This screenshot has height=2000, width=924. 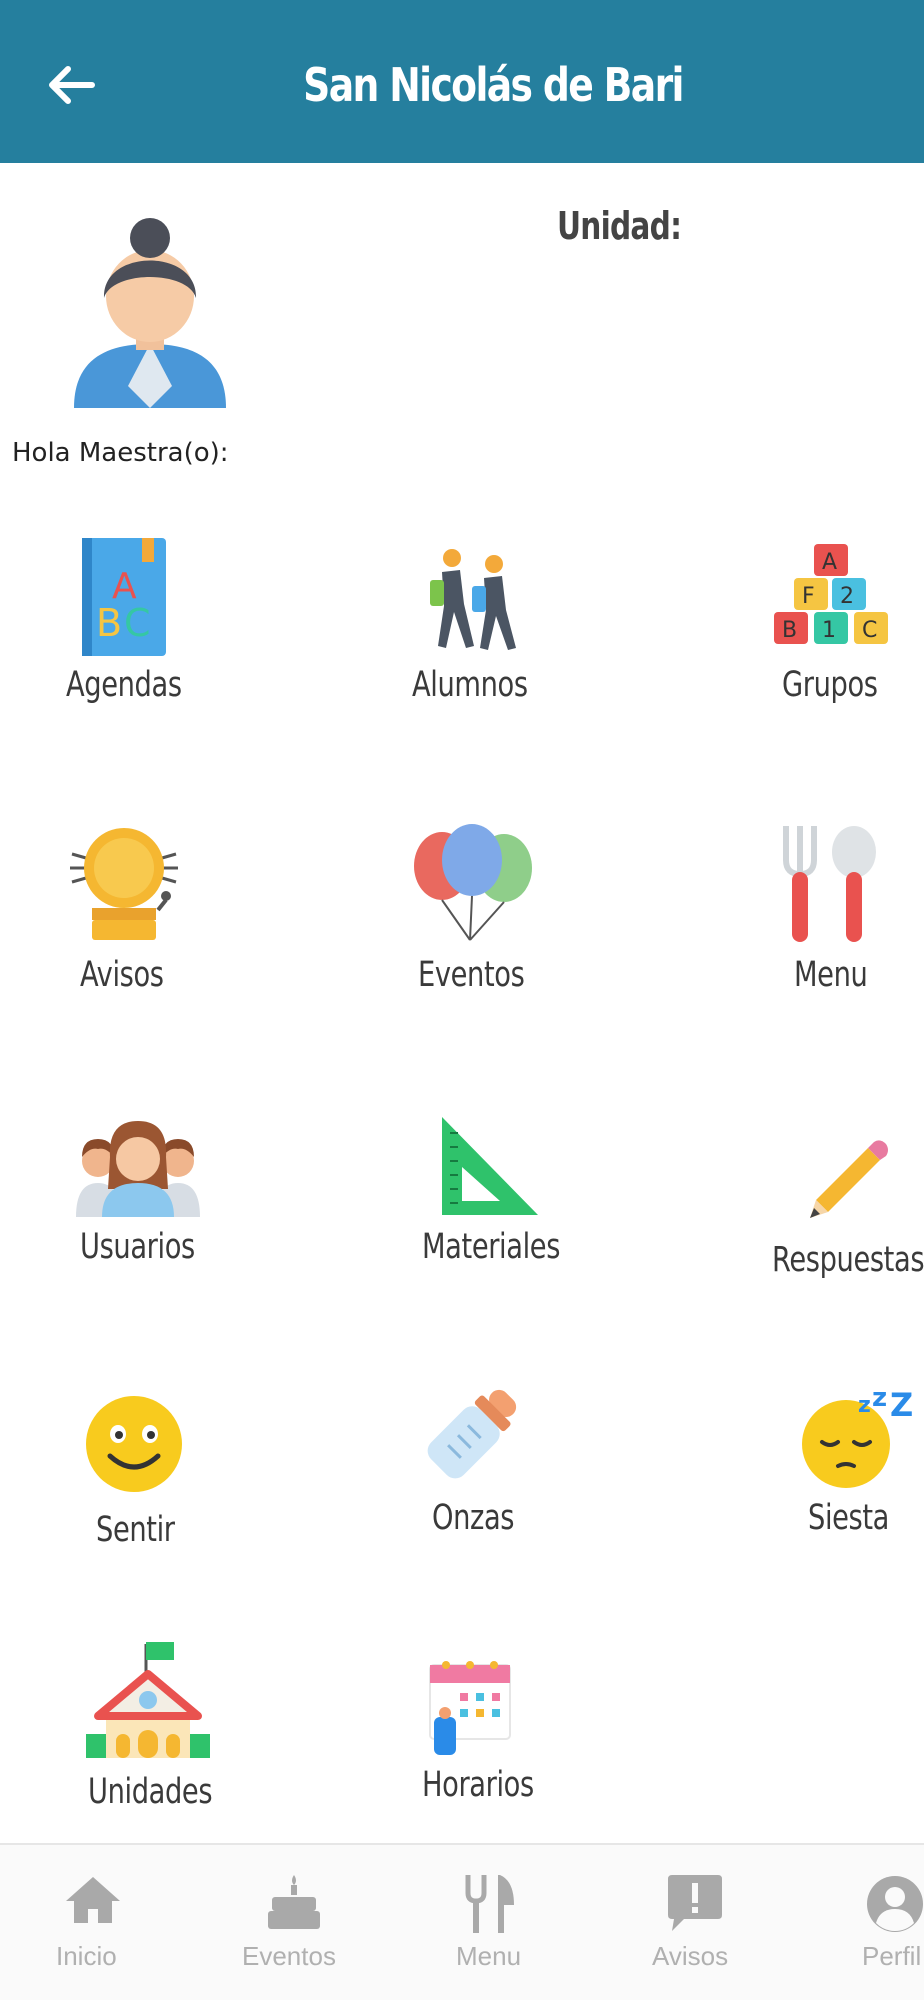 I want to click on menu-item-label: Usuarios, so click(x=137, y=1247).